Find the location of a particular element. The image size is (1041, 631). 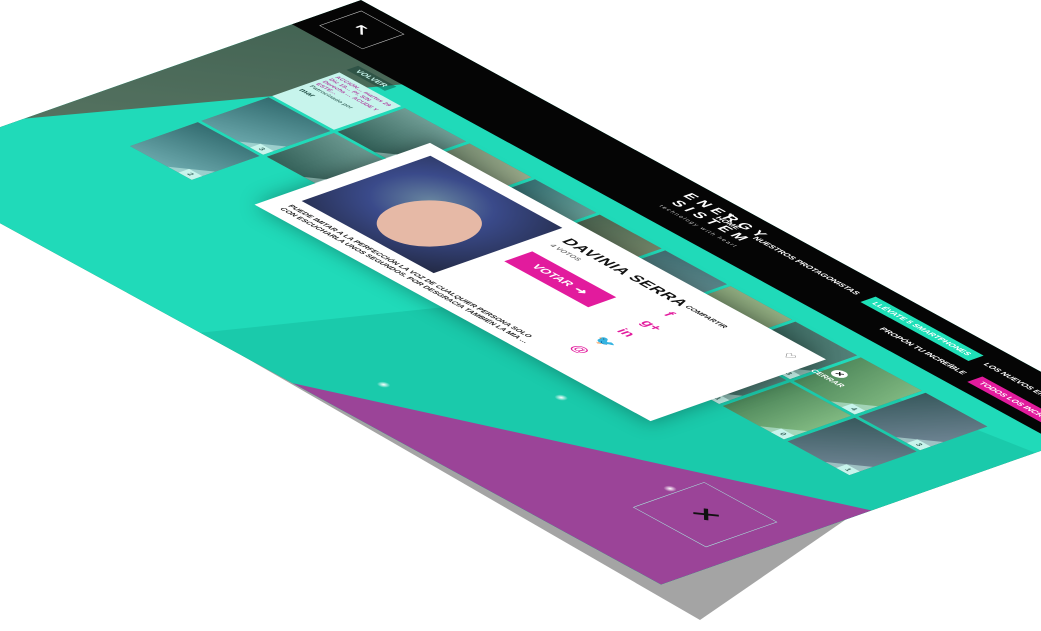

email-icon: @ is located at coordinates (582, 350).